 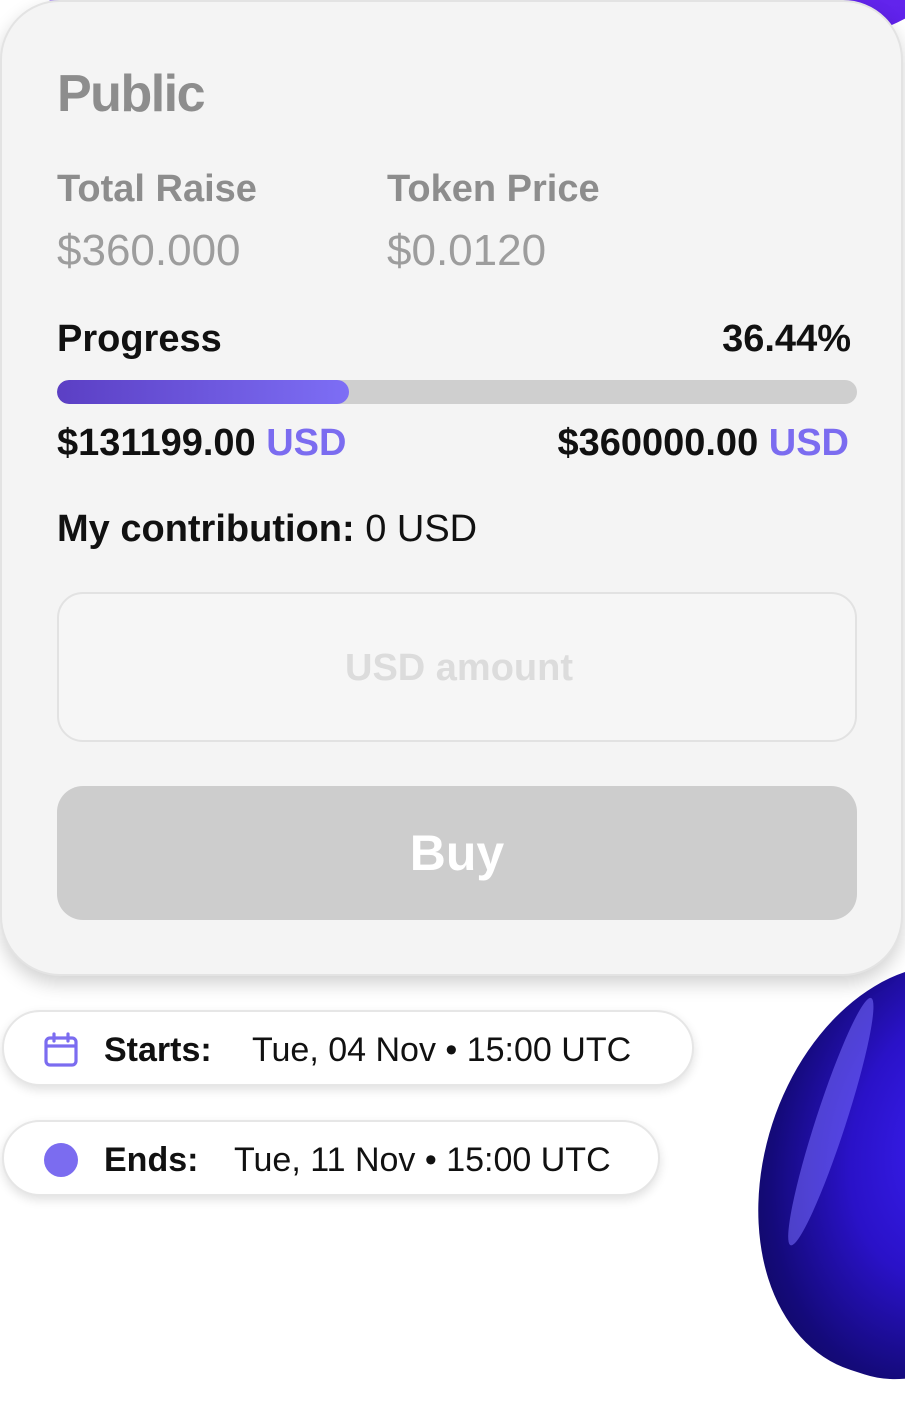 I want to click on starts-pill: Starts: Tue, 04 Nov • 15:00 UTC, so click(x=348, y=1048).